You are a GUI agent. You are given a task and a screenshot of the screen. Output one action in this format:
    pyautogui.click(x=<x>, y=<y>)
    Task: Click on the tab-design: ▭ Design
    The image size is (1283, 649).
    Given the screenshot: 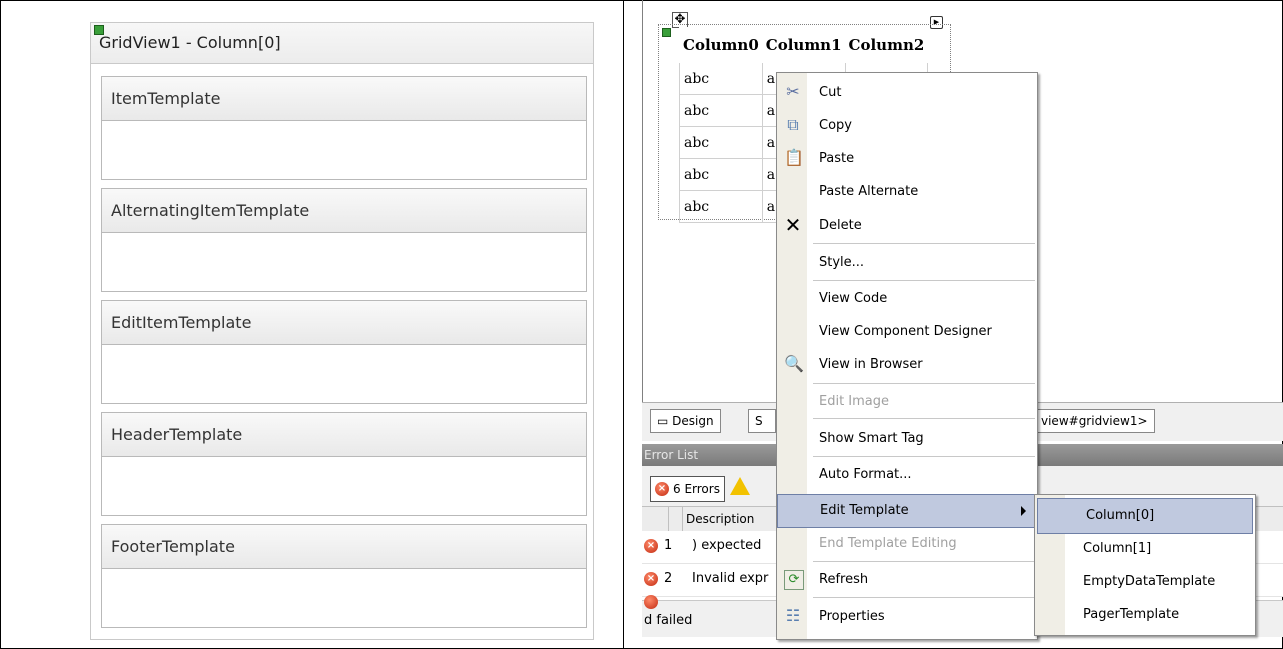 What is the action you would take?
    pyautogui.click(x=685, y=421)
    